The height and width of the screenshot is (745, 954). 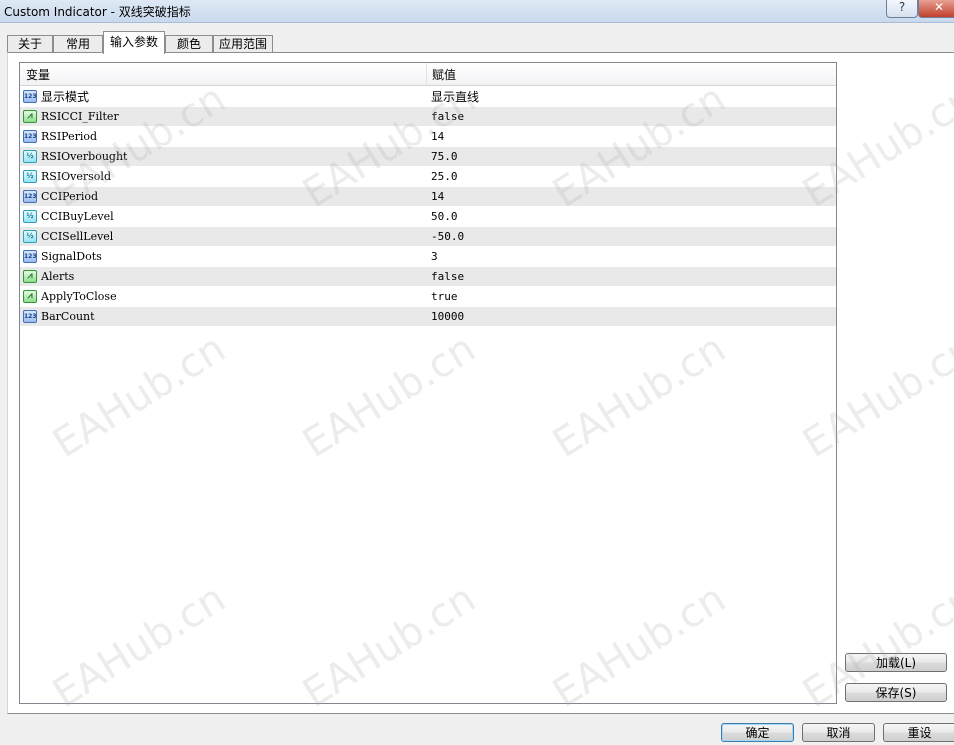 I want to click on tab-about: 关于, so click(x=30, y=44).